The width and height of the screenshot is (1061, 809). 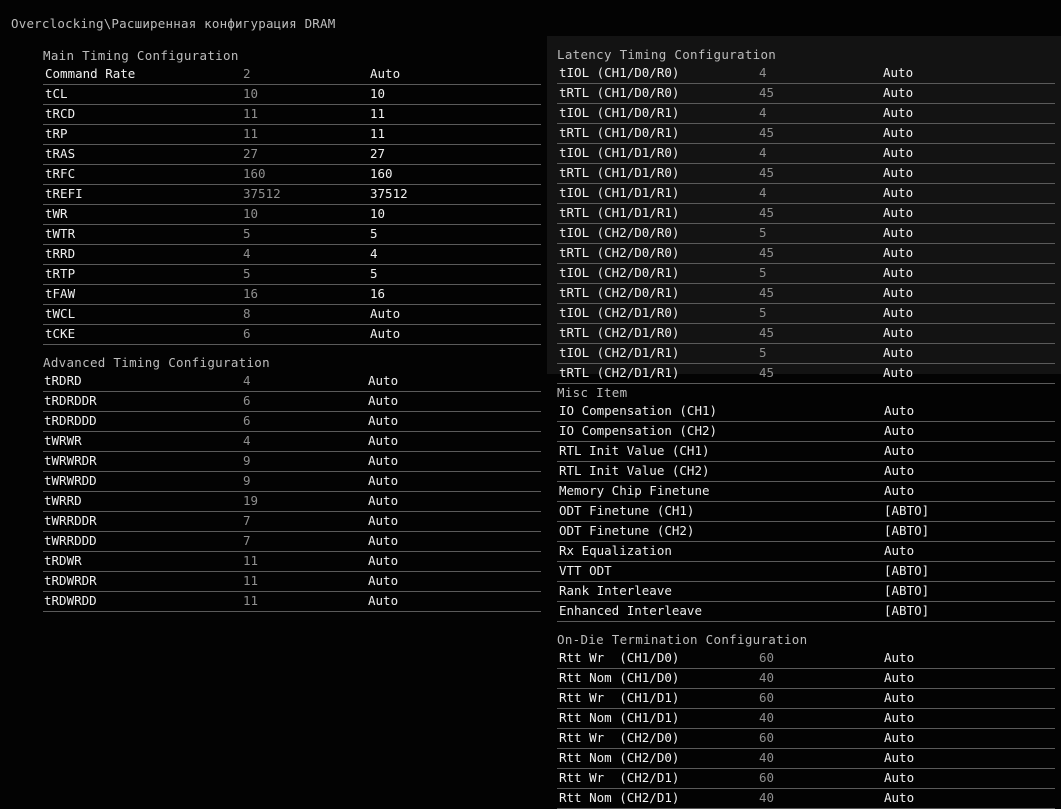 I want to click on setting-row: Command Rate 2 Auto, so click(x=292, y=75).